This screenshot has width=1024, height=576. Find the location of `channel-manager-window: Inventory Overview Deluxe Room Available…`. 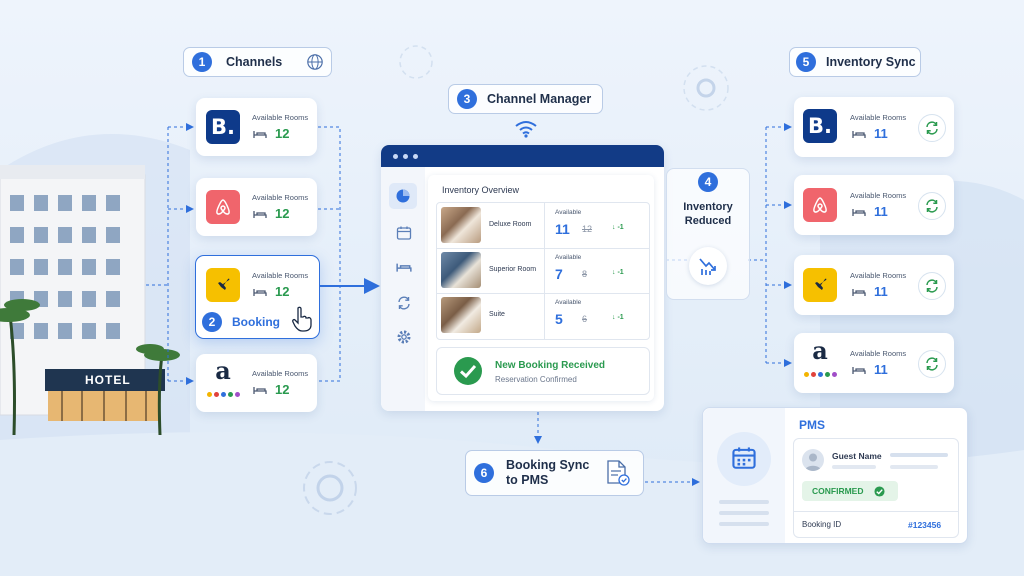

channel-manager-window: Inventory Overview Deluxe Room Available… is located at coordinates (522, 278).